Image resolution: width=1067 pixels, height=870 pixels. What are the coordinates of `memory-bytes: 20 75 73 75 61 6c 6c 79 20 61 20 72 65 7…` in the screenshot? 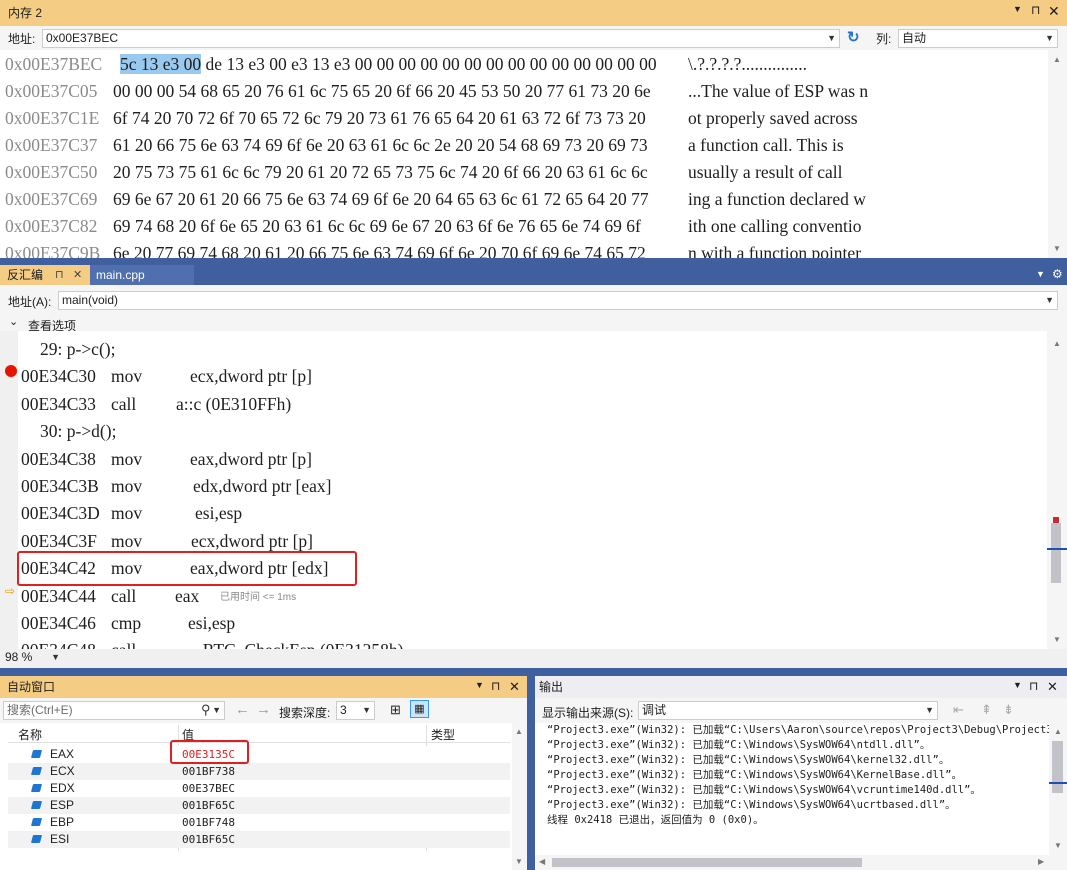 It's located at (380, 172).